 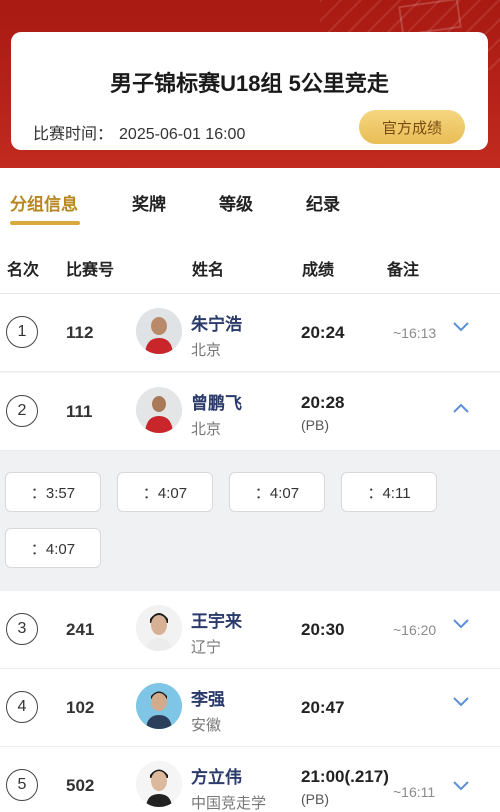 What do you see at coordinates (236, 202) in the screenshot?
I see `tab-levels: 等级` at bounding box center [236, 202].